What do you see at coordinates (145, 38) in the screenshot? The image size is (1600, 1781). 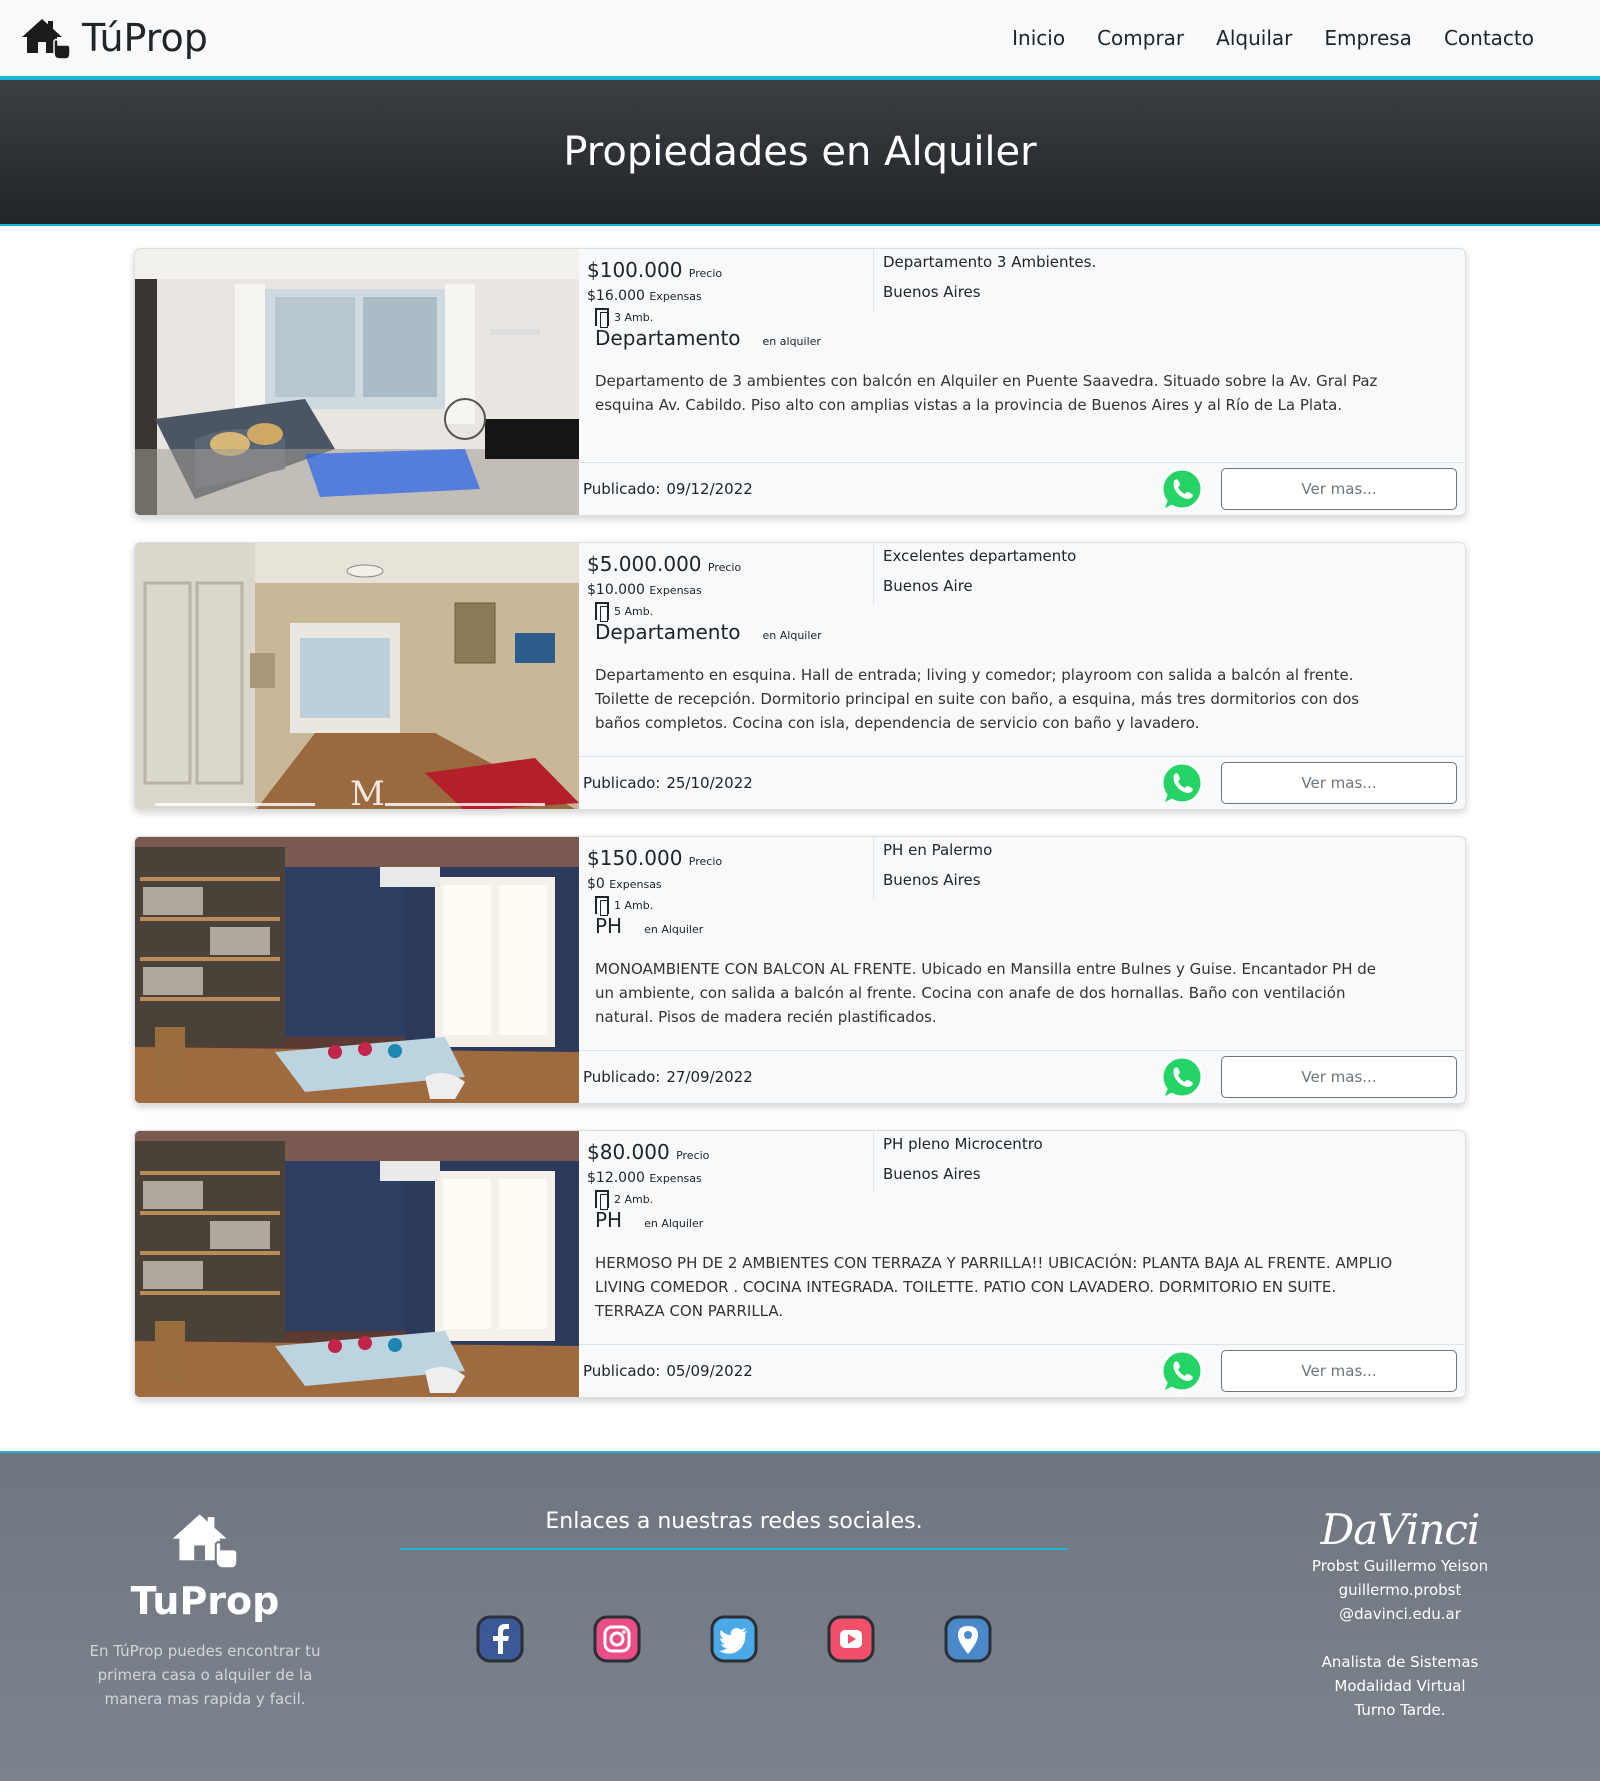 I see `brand-name: TúProp` at bounding box center [145, 38].